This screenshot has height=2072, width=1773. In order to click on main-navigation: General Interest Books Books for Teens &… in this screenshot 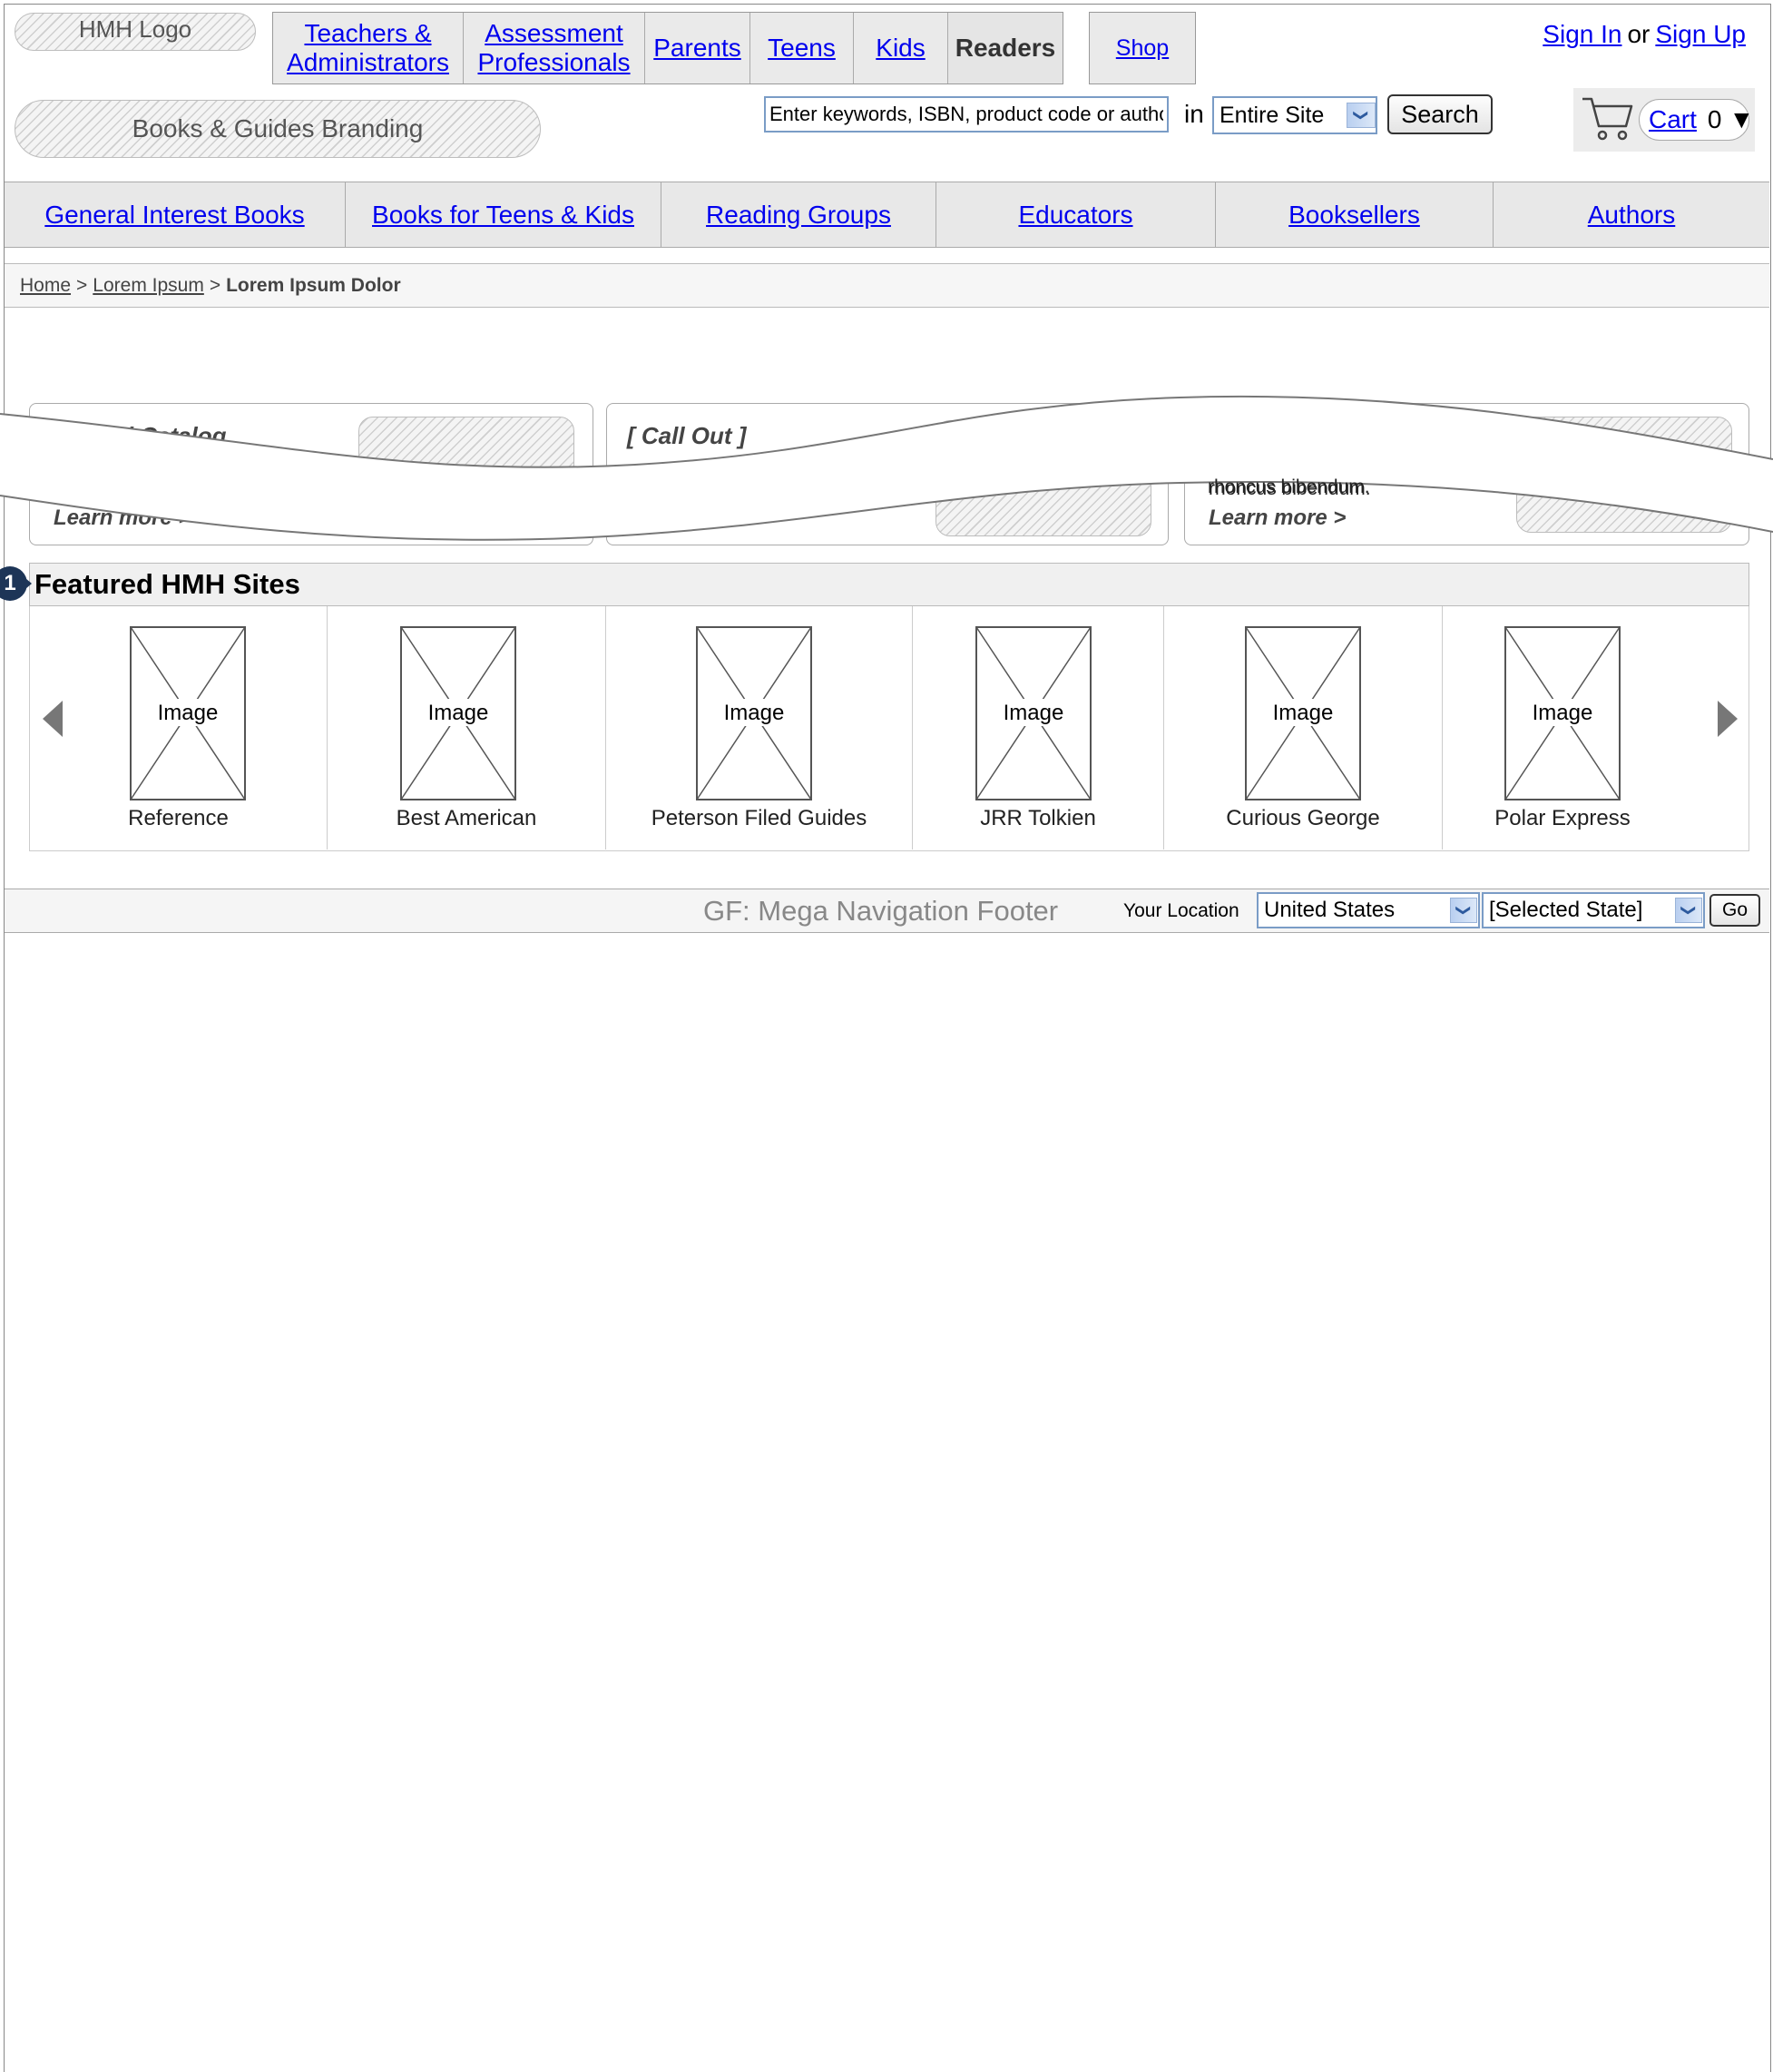, I will do `click(887, 215)`.